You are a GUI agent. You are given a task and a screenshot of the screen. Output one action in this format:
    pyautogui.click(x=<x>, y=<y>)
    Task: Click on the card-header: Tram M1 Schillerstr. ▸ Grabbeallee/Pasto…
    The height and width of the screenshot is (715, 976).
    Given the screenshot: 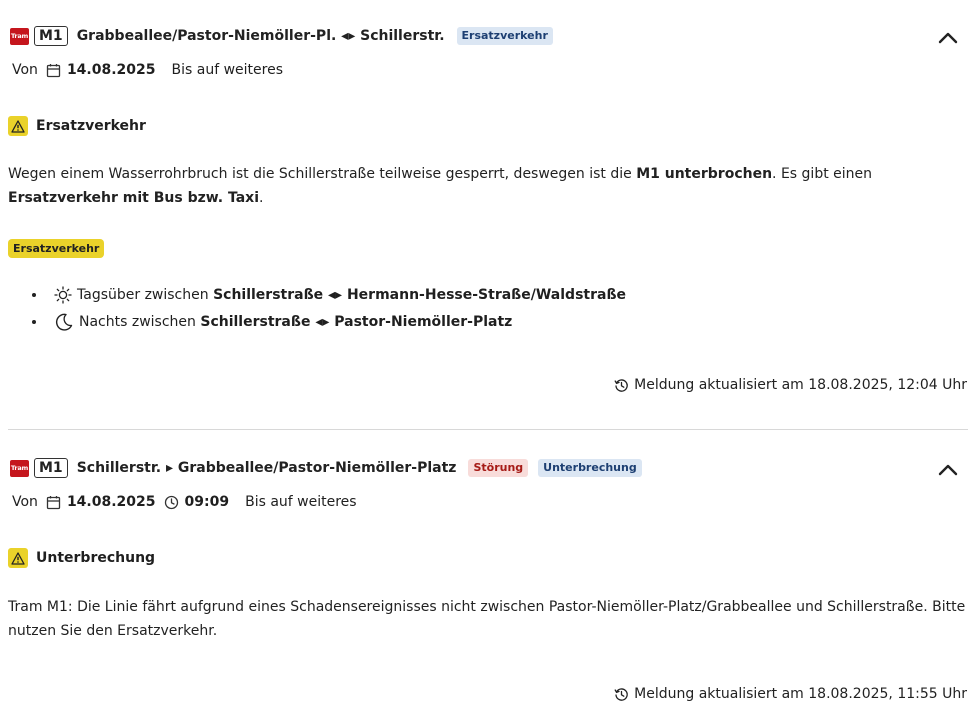 What is the action you would take?
    pyautogui.click(x=331, y=468)
    